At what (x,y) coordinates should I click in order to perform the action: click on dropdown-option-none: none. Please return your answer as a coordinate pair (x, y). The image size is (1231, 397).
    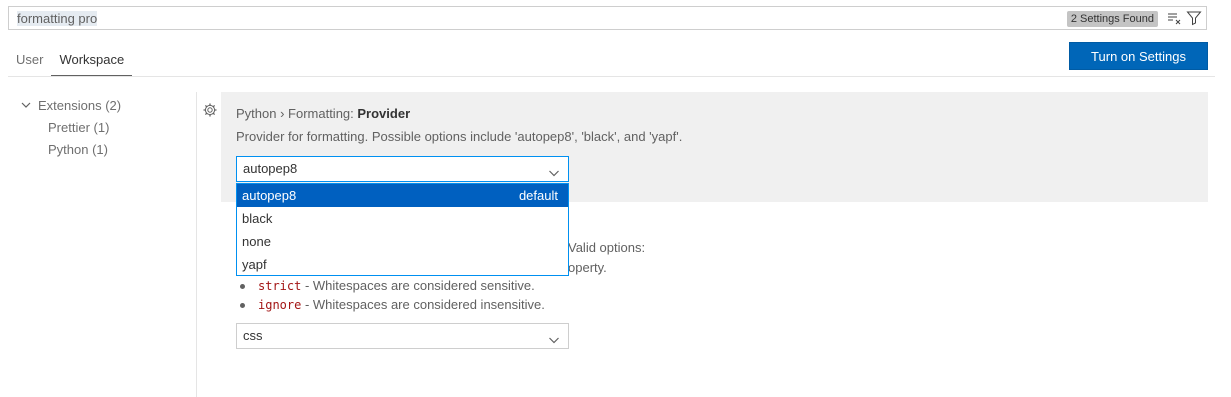
    Looking at the image, I should click on (402, 241).